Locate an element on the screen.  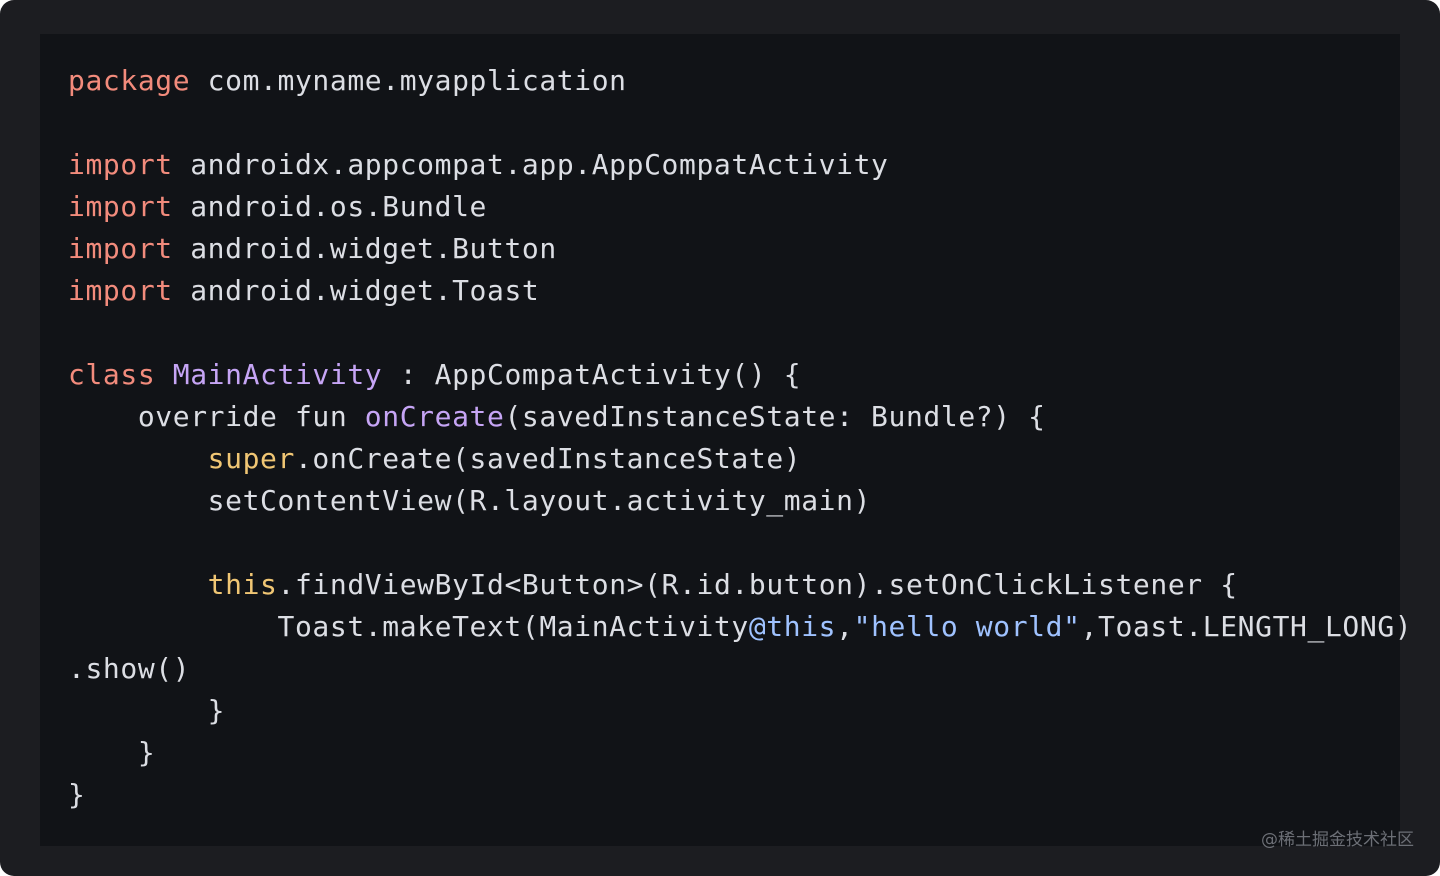
code-line: super.onCreate(savedInstanceState) is located at coordinates (740, 459).